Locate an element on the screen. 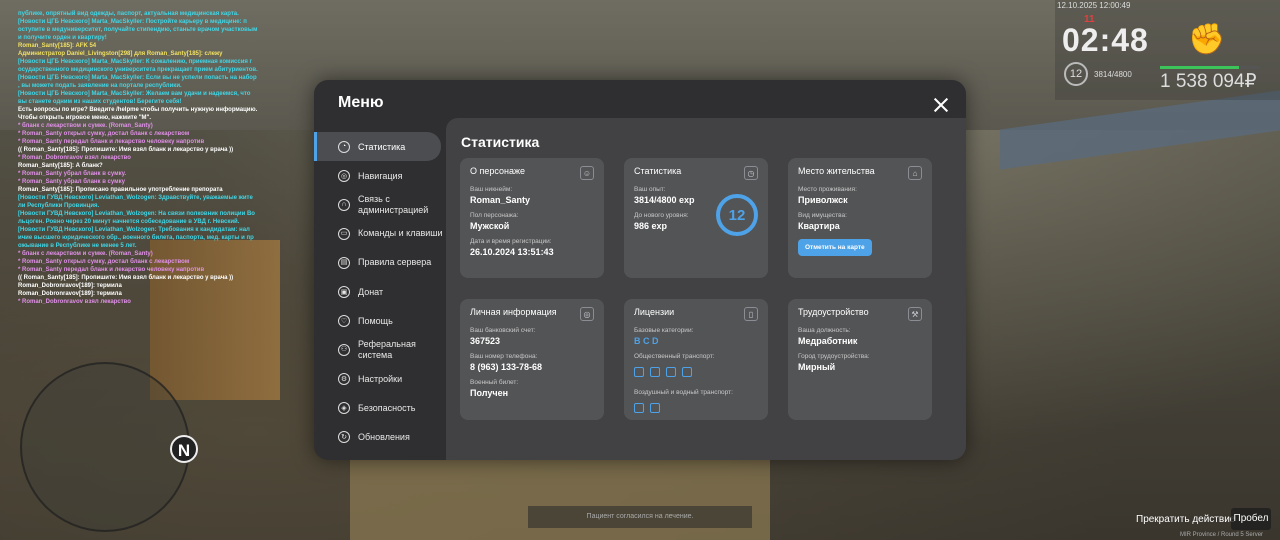  place-value: Приволжск is located at coordinates (823, 200).